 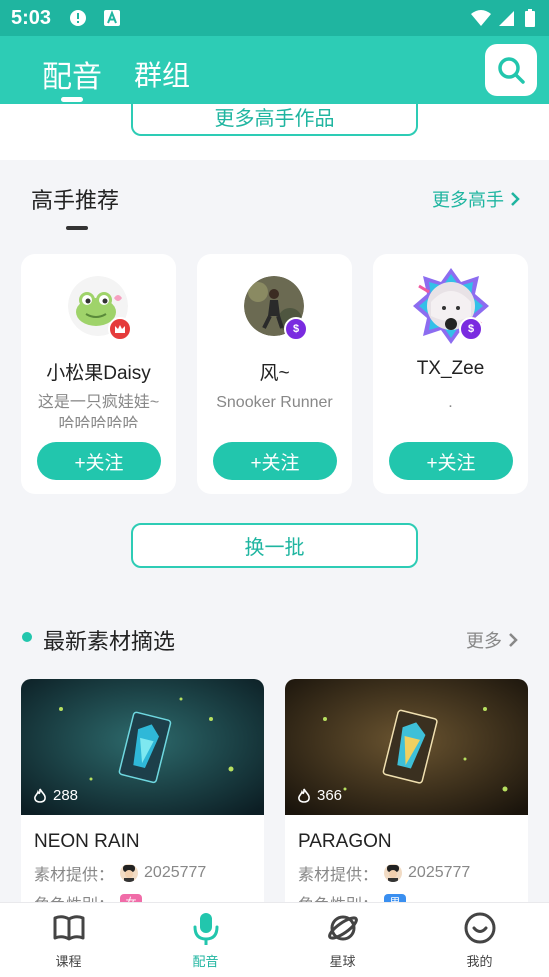 I want to click on search-icon, so click(x=511, y=70).